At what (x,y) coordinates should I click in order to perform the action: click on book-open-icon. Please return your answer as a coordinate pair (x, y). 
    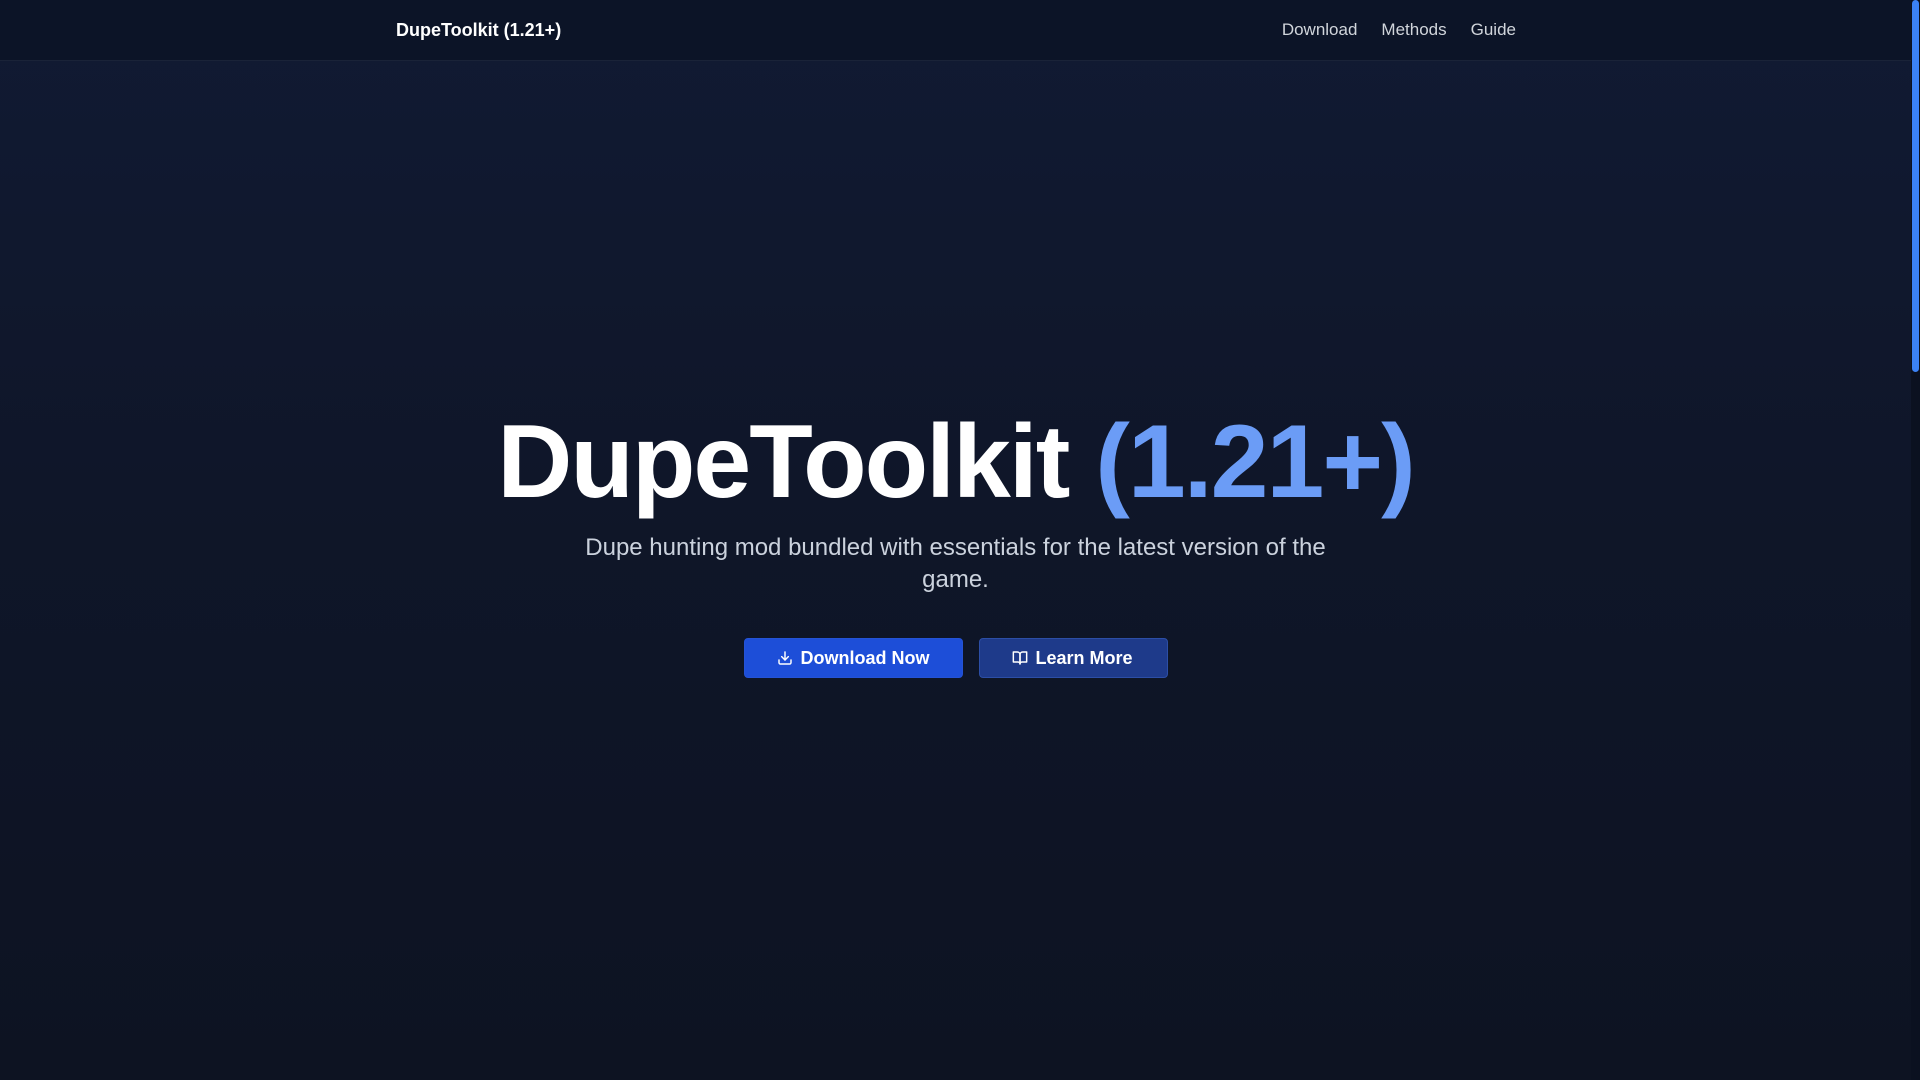
    Looking at the image, I should click on (1020, 658).